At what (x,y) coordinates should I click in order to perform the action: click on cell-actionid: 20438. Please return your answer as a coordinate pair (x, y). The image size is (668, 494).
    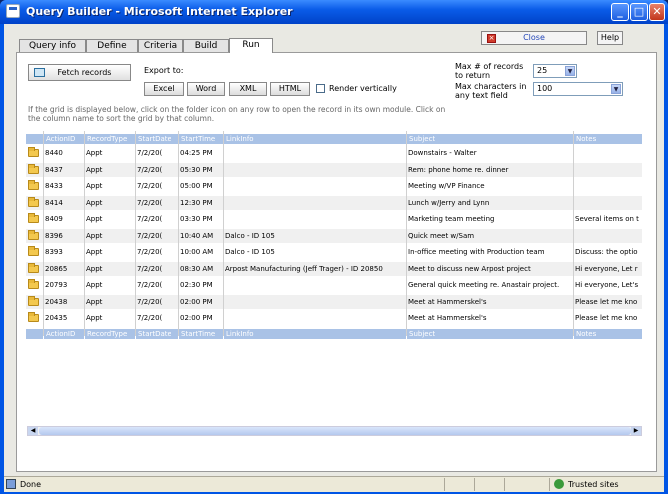
    Looking at the image, I should click on (56, 301).